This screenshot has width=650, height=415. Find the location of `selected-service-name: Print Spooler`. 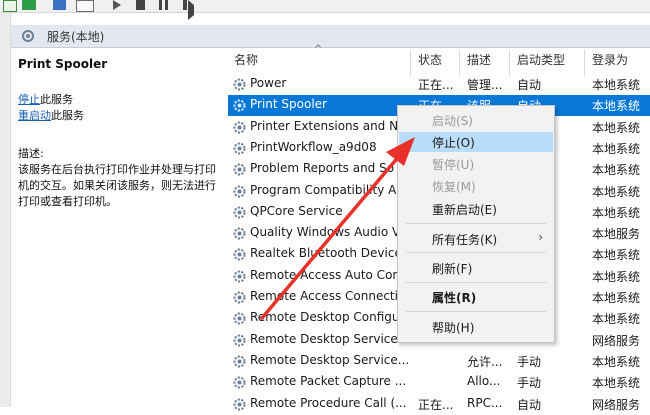

selected-service-name: Print Spooler is located at coordinates (63, 64).